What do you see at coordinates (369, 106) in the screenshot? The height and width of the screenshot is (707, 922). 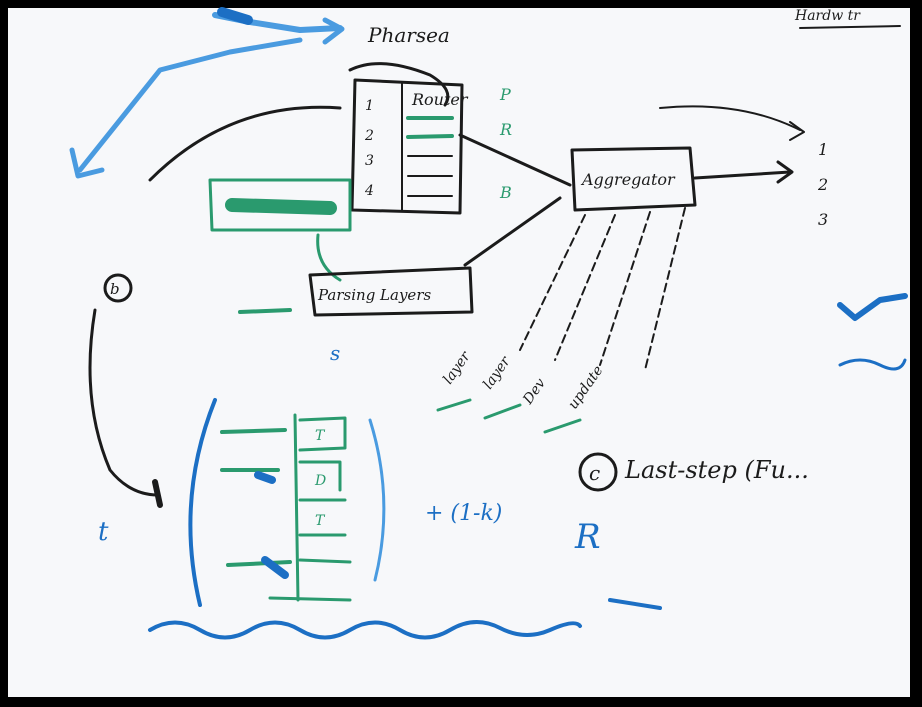 I see `table-index-col: 1` at bounding box center [369, 106].